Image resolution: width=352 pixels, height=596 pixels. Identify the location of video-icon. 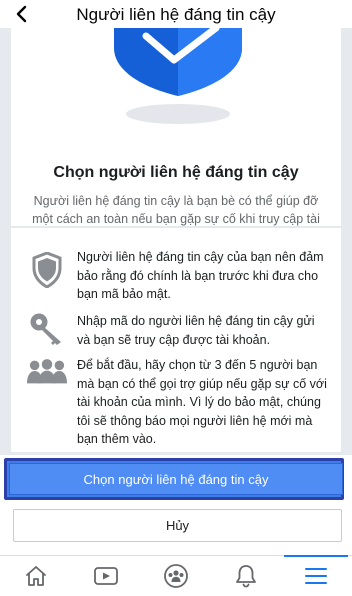
(106, 576).